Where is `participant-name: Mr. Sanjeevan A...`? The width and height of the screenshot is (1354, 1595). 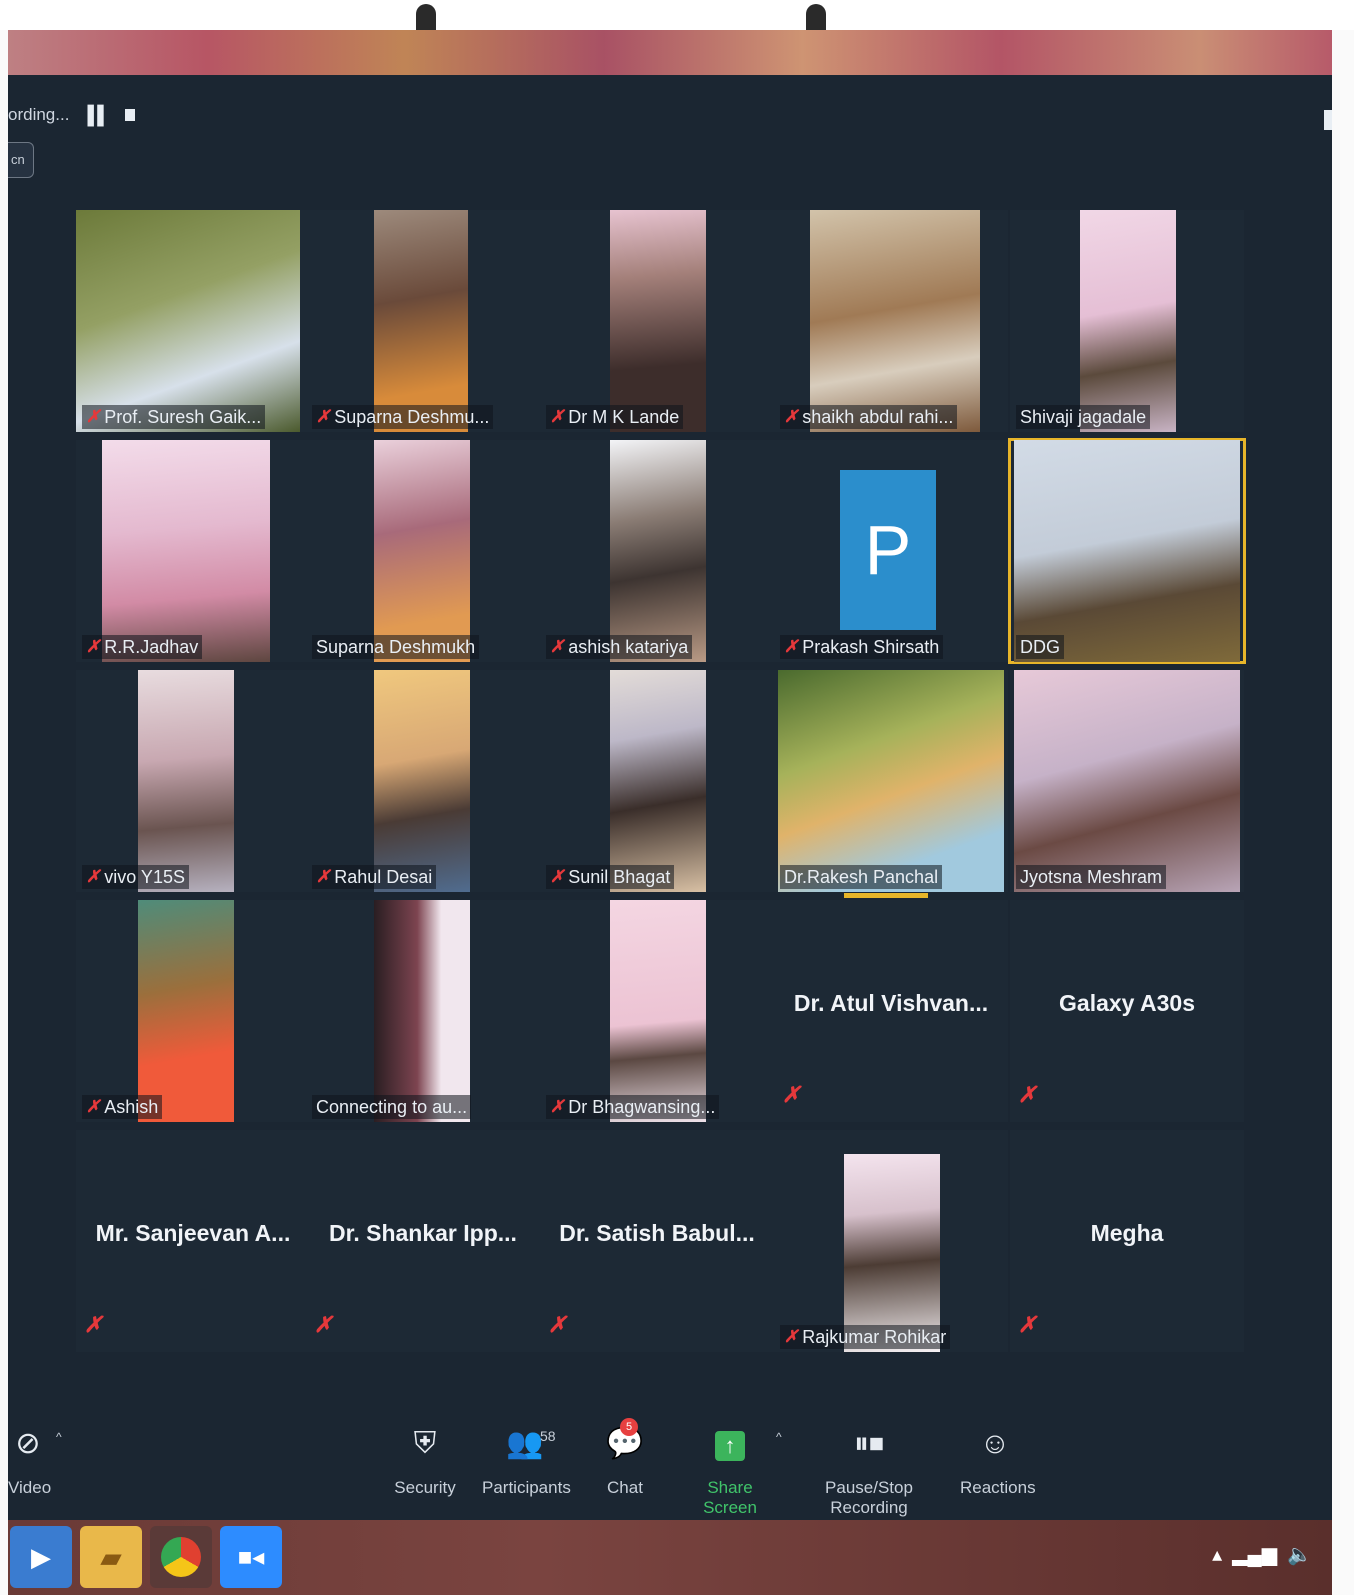
participant-name: Mr. Sanjeevan A... is located at coordinates (193, 1233).